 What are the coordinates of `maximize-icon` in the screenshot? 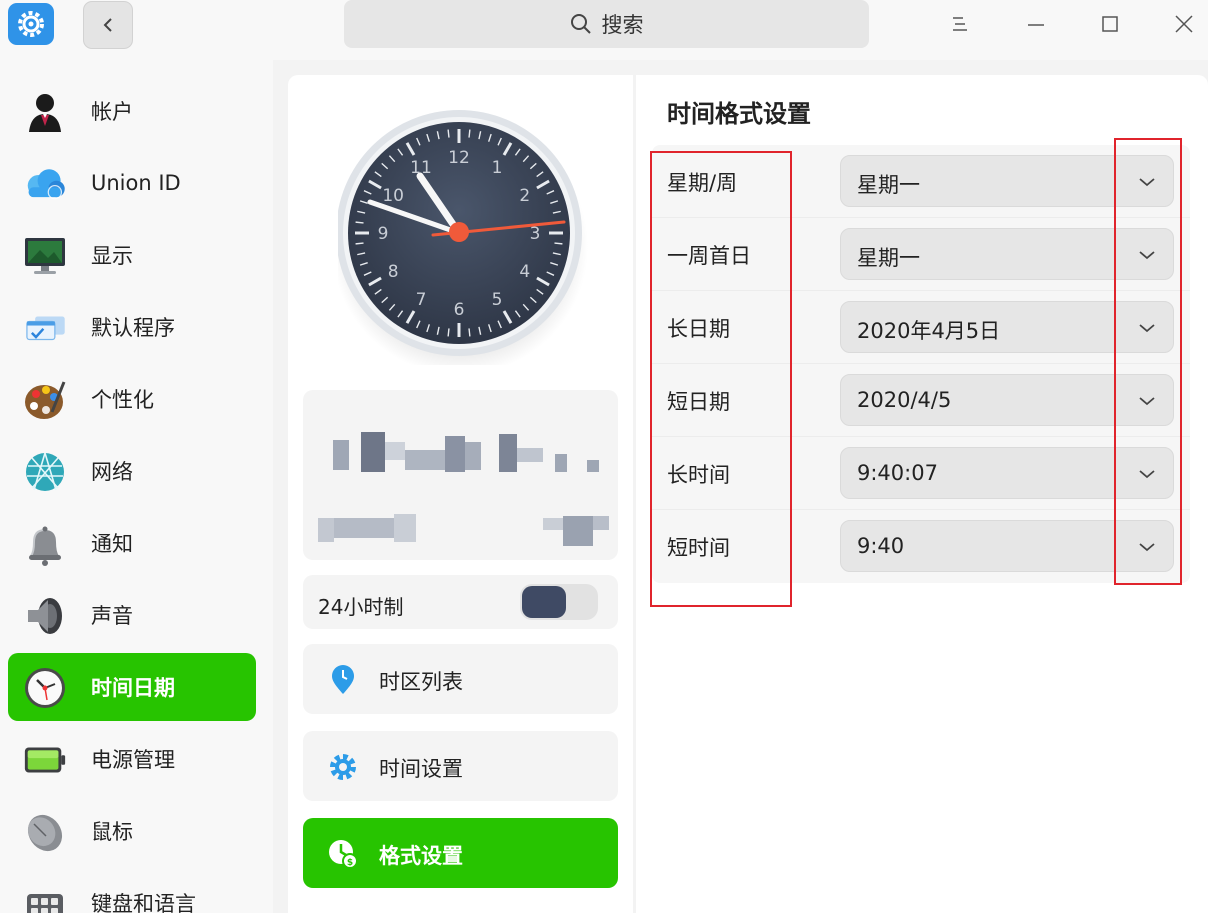 It's located at (1110, 24).